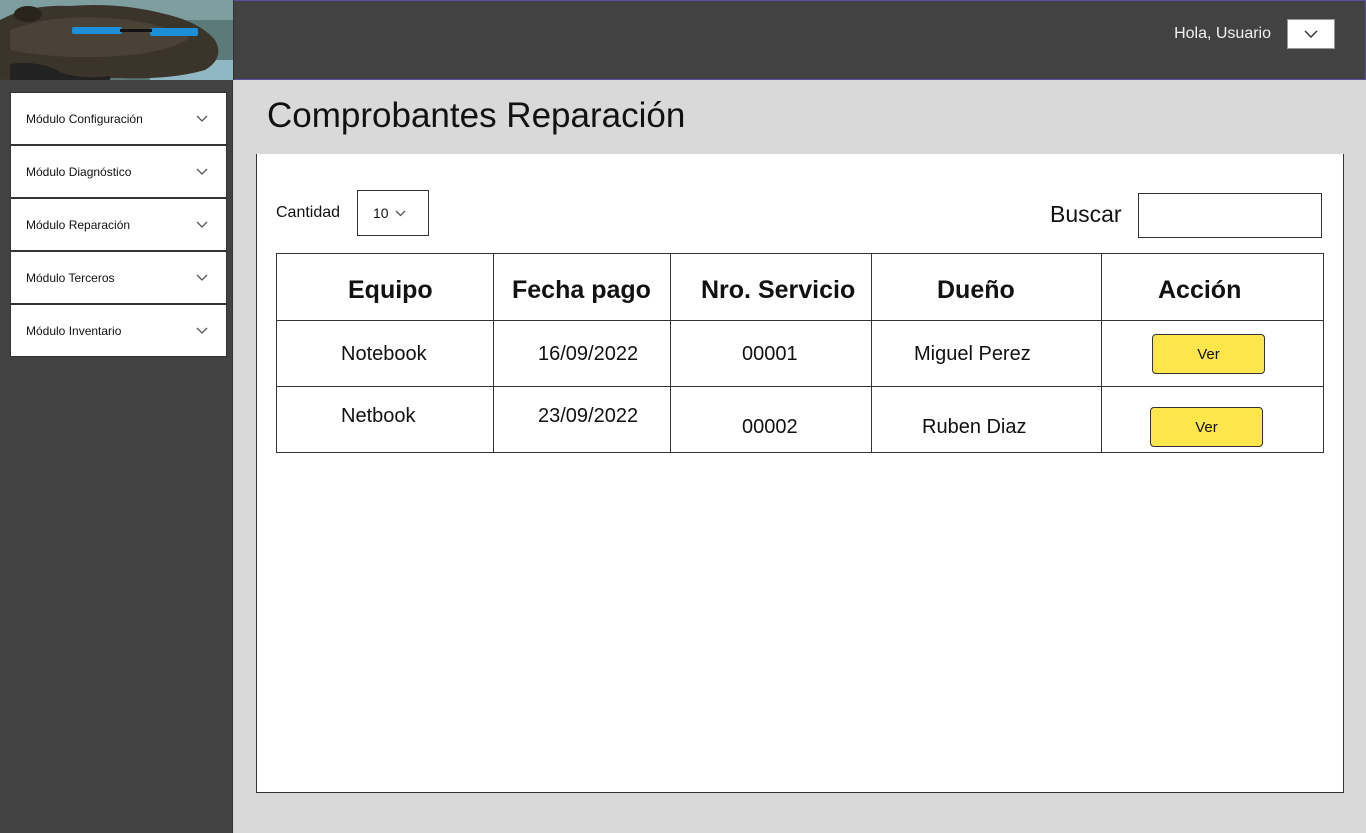  What do you see at coordinates (393, 213) in the screenshot?
I see `quantity-select: 10` at bounding box center [393, 213].